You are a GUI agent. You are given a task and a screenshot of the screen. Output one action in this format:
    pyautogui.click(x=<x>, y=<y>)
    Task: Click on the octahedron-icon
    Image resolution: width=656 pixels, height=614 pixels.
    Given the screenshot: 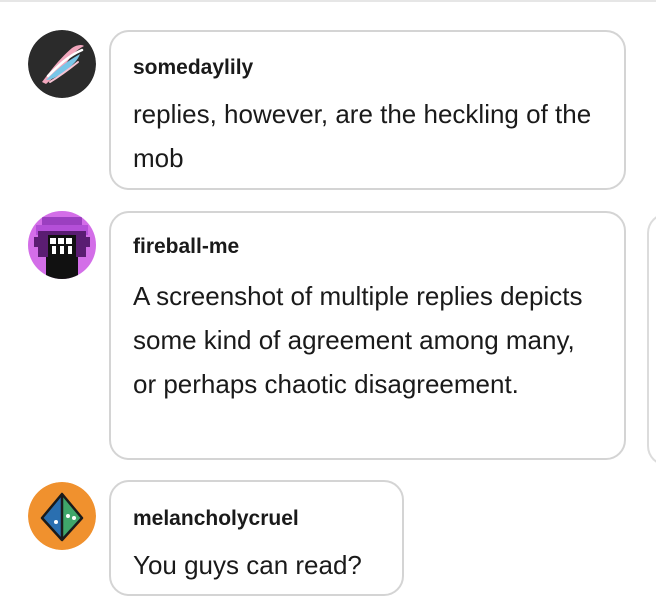 What is the action you would take?
    pyautogui.click(x=62, y=516)
    